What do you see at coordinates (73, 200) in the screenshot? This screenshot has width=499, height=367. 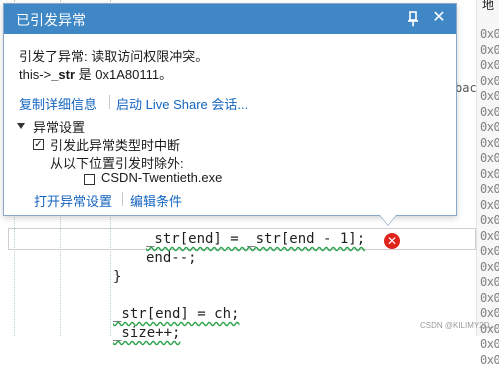 I see `open-exception-settings-link: 打开异常设置` at bounding box center [73, 200].